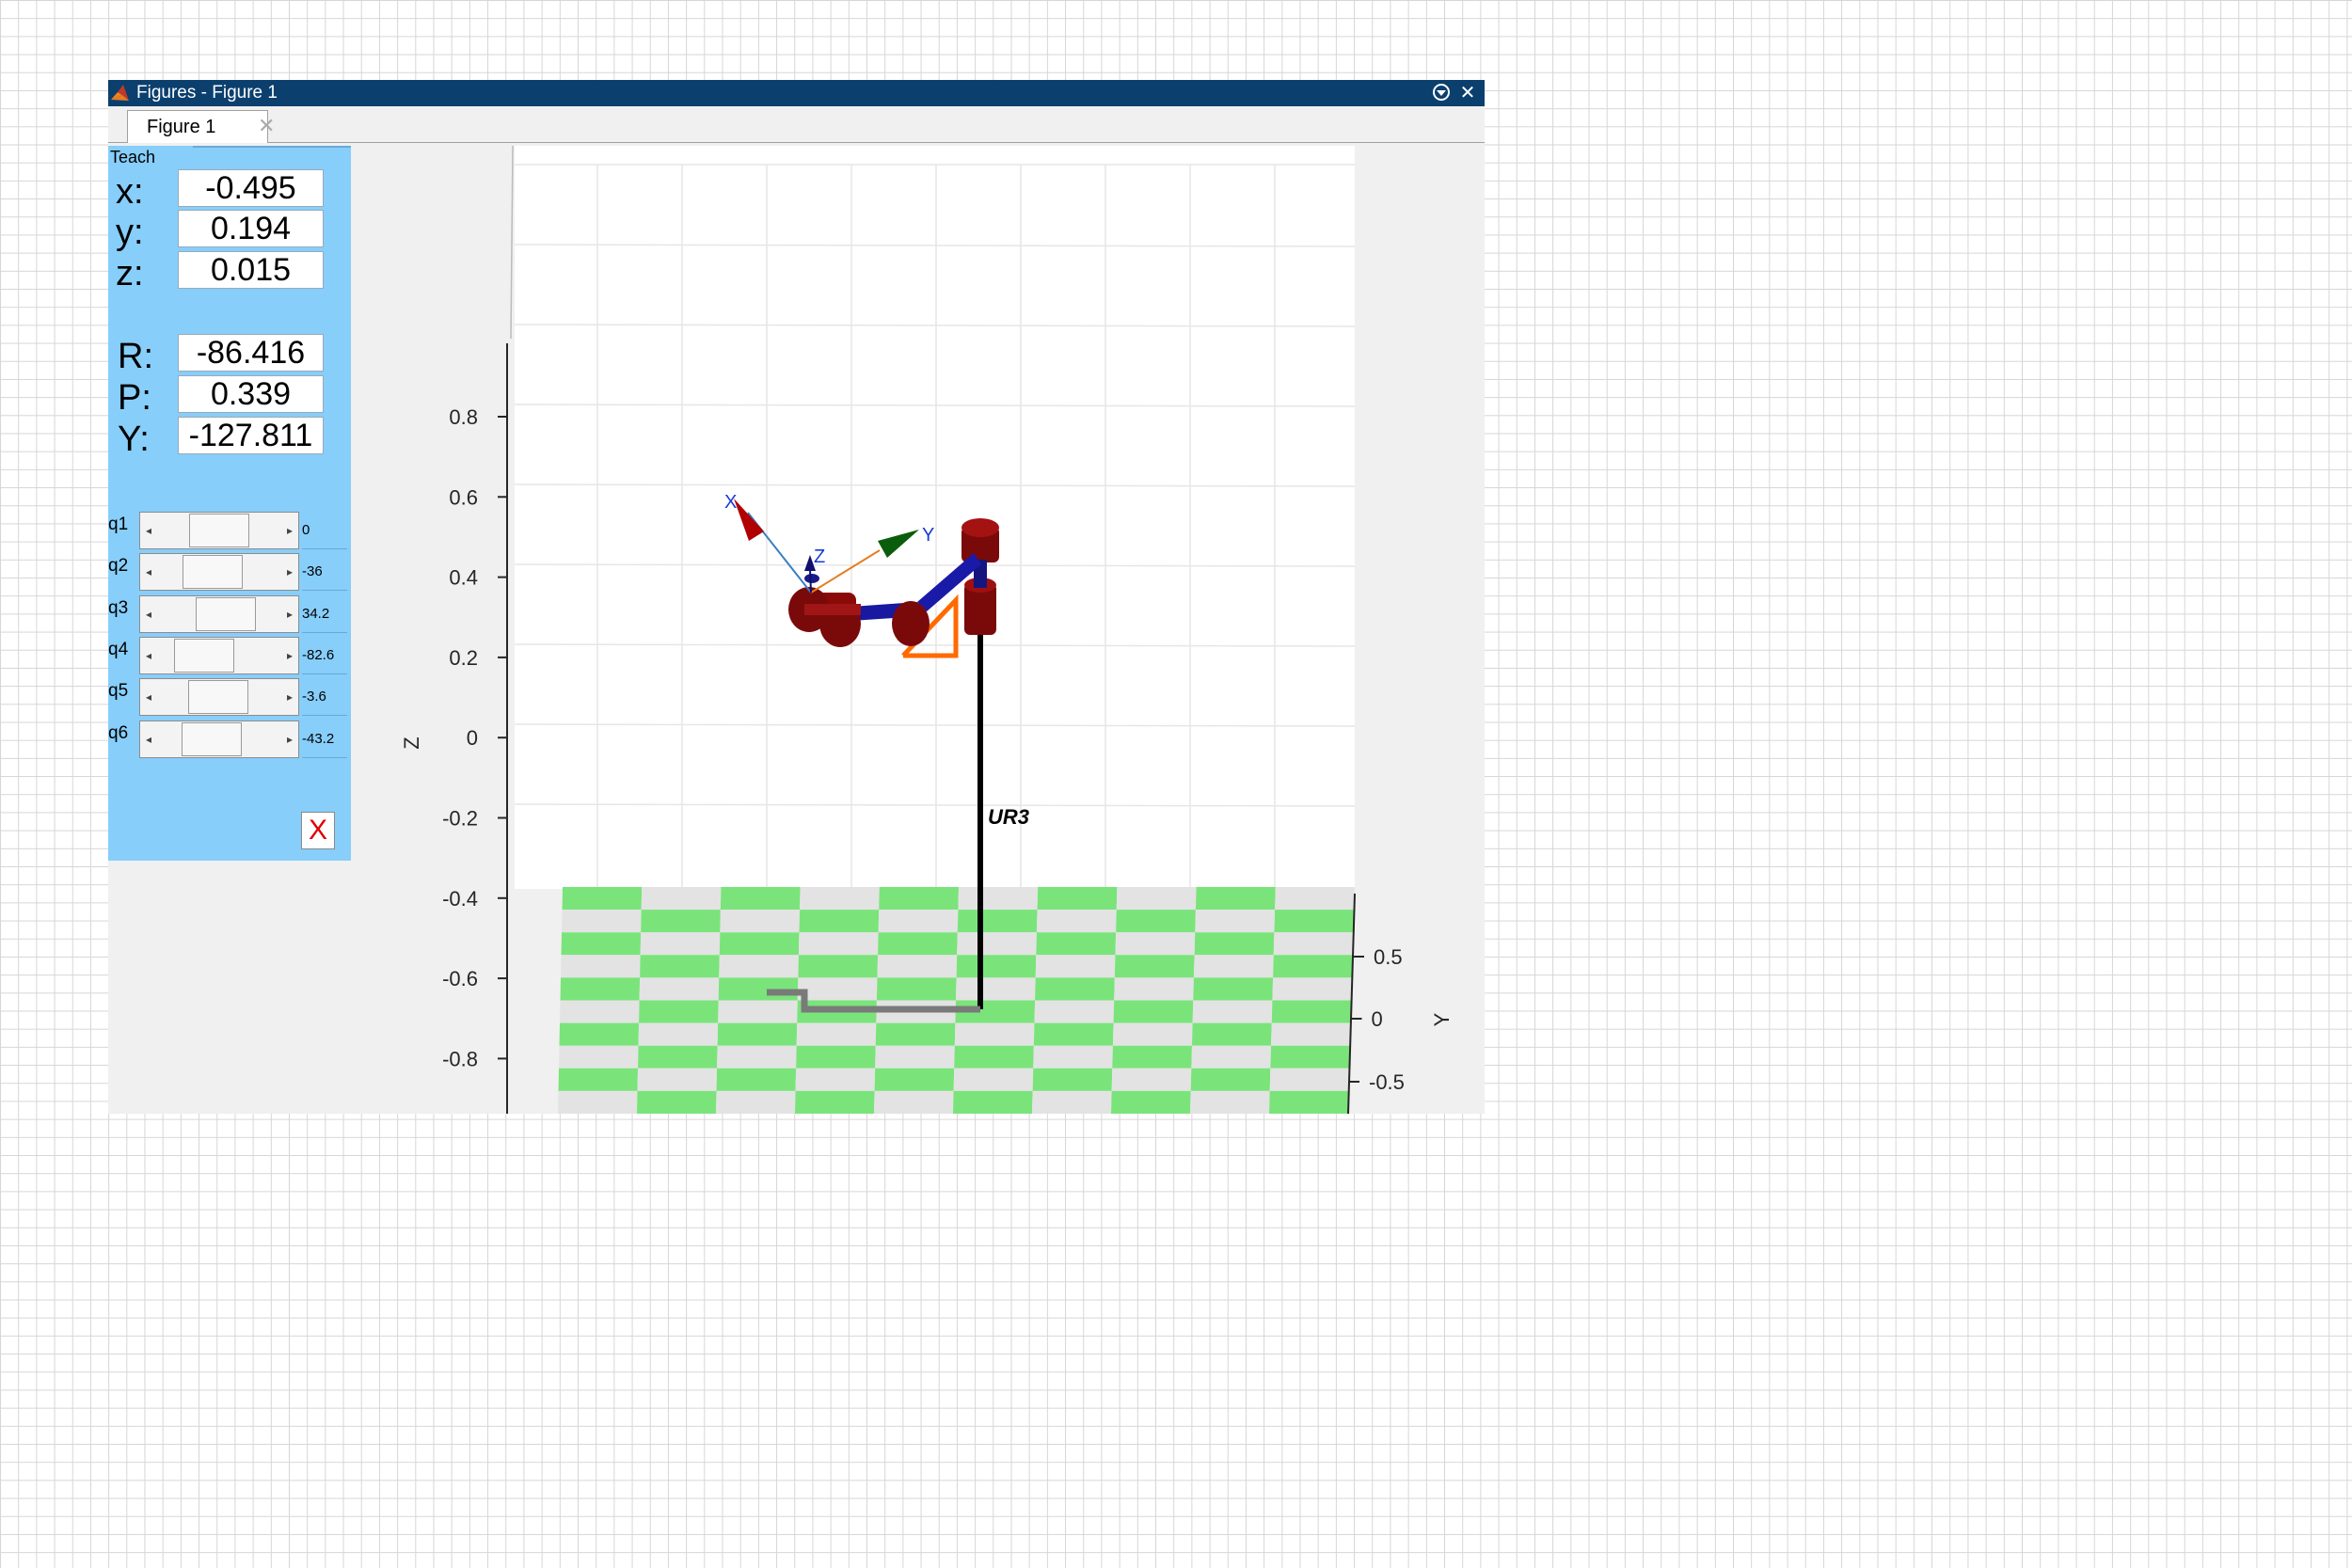 This screenshot has width=2352, height=1568. Describe the element at coordinates (118, 607) in the screenshot. I see `joint-label-q3: q3` at that location.